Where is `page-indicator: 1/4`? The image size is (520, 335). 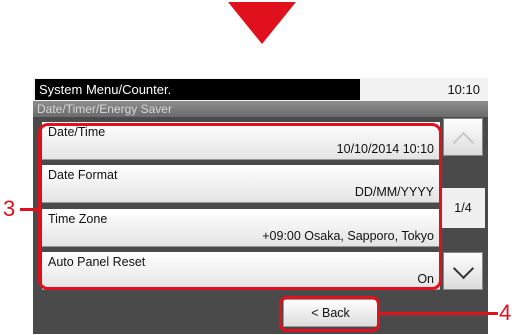
page-indicator: 1/4 is located at coordinates (463, 208).